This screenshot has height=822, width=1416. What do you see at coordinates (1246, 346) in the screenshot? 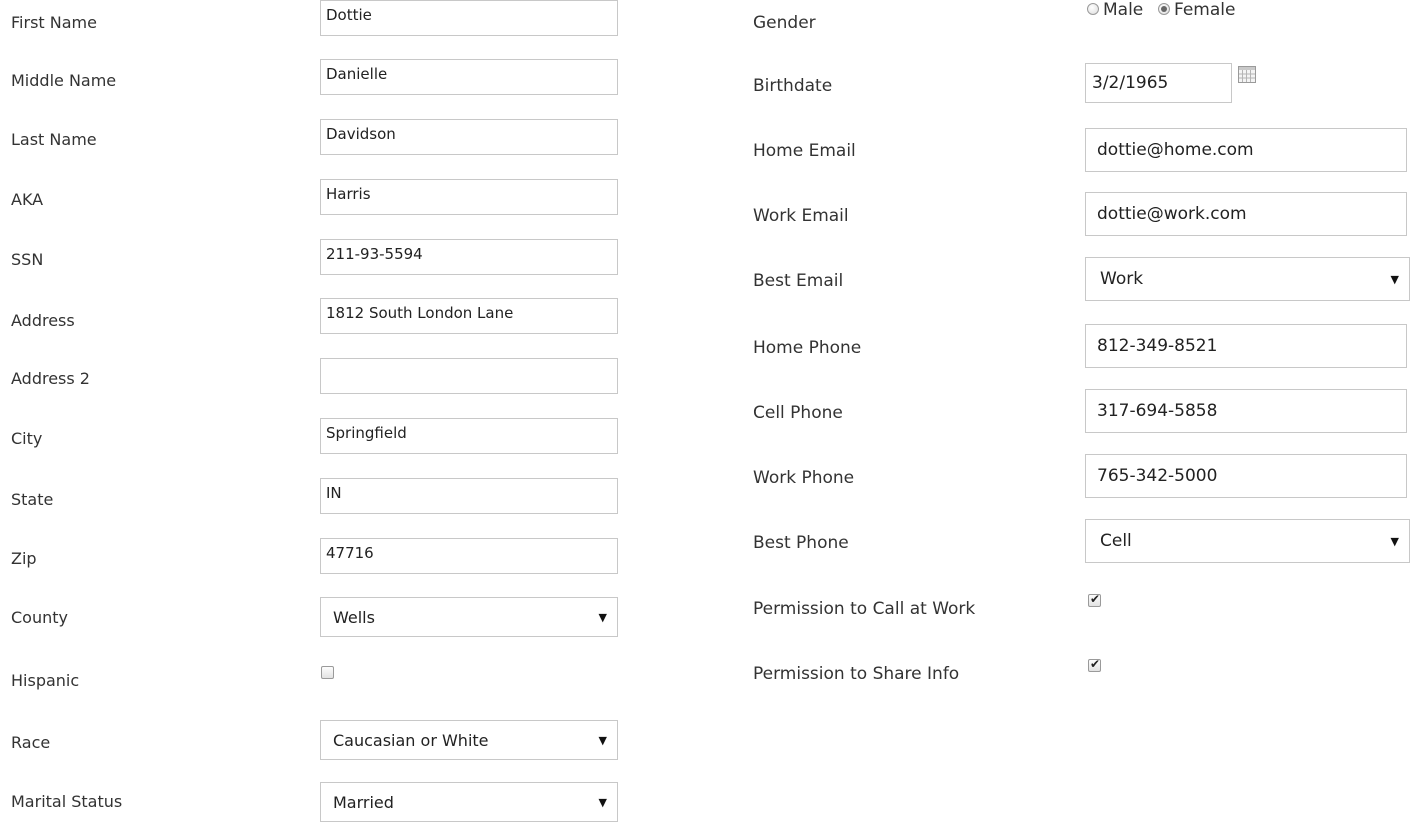
I see `home-phone-input` at bounding box center [1246, 346].